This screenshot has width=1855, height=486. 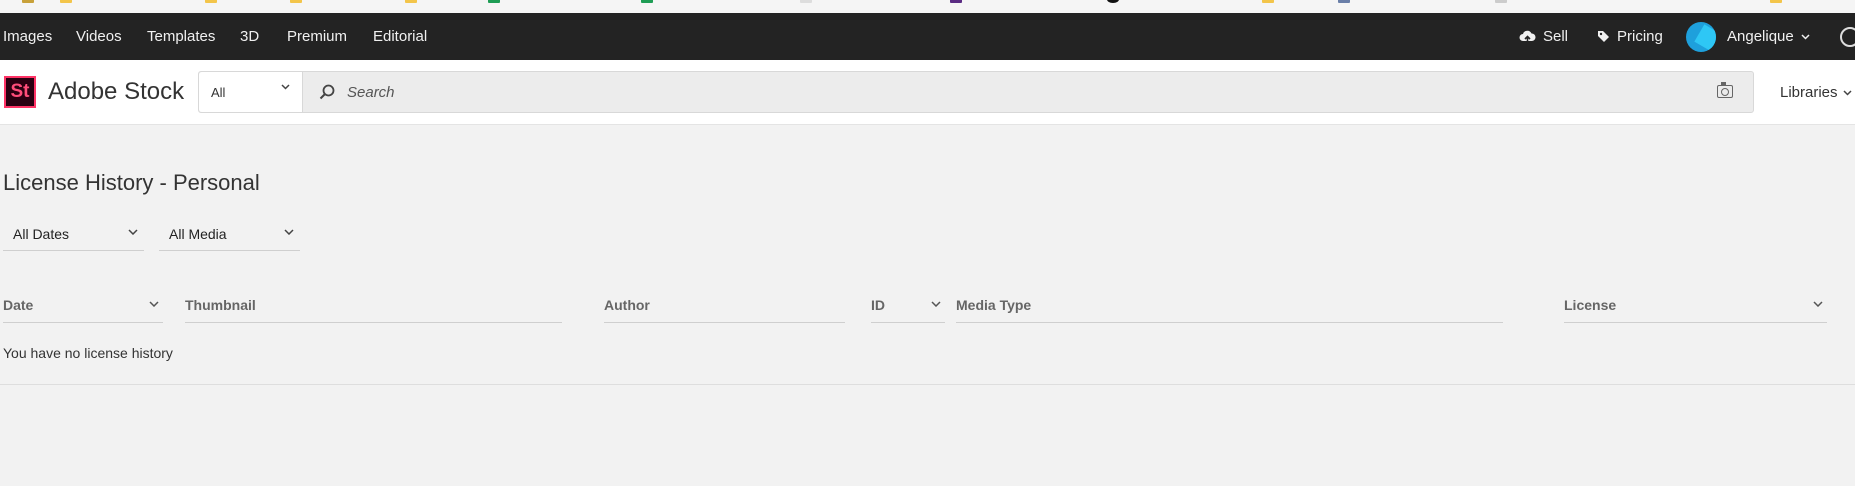 What do you see at coordinates (99, 36) in the screenshot?
I see `nav-link-videos: Videos` at bounding box center [99, 36].